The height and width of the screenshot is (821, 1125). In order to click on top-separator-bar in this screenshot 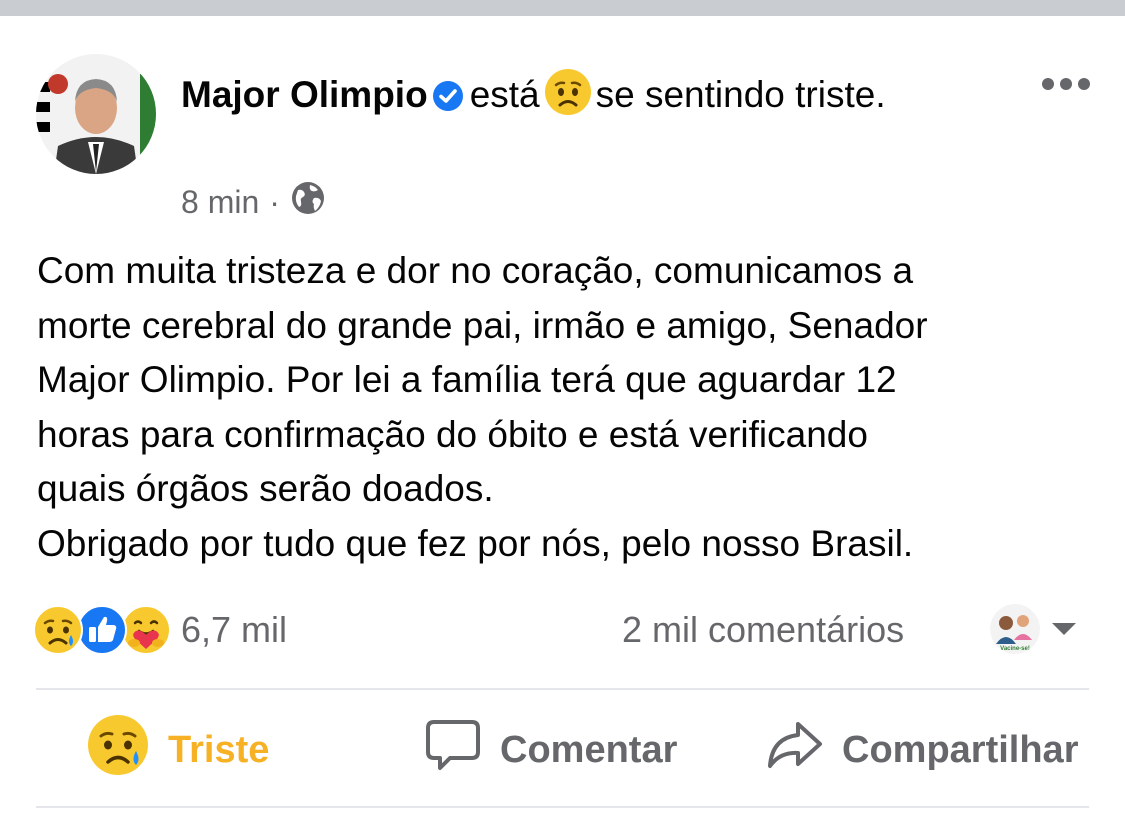, I will do `click(562, 8)`.